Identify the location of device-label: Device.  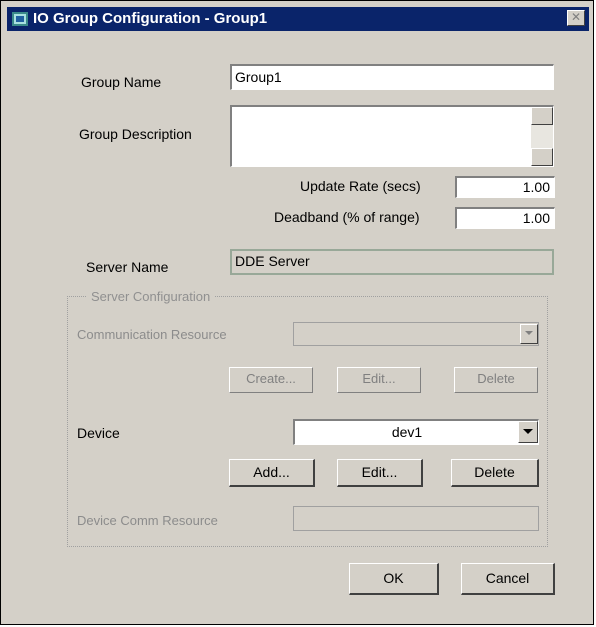
(98, 433).